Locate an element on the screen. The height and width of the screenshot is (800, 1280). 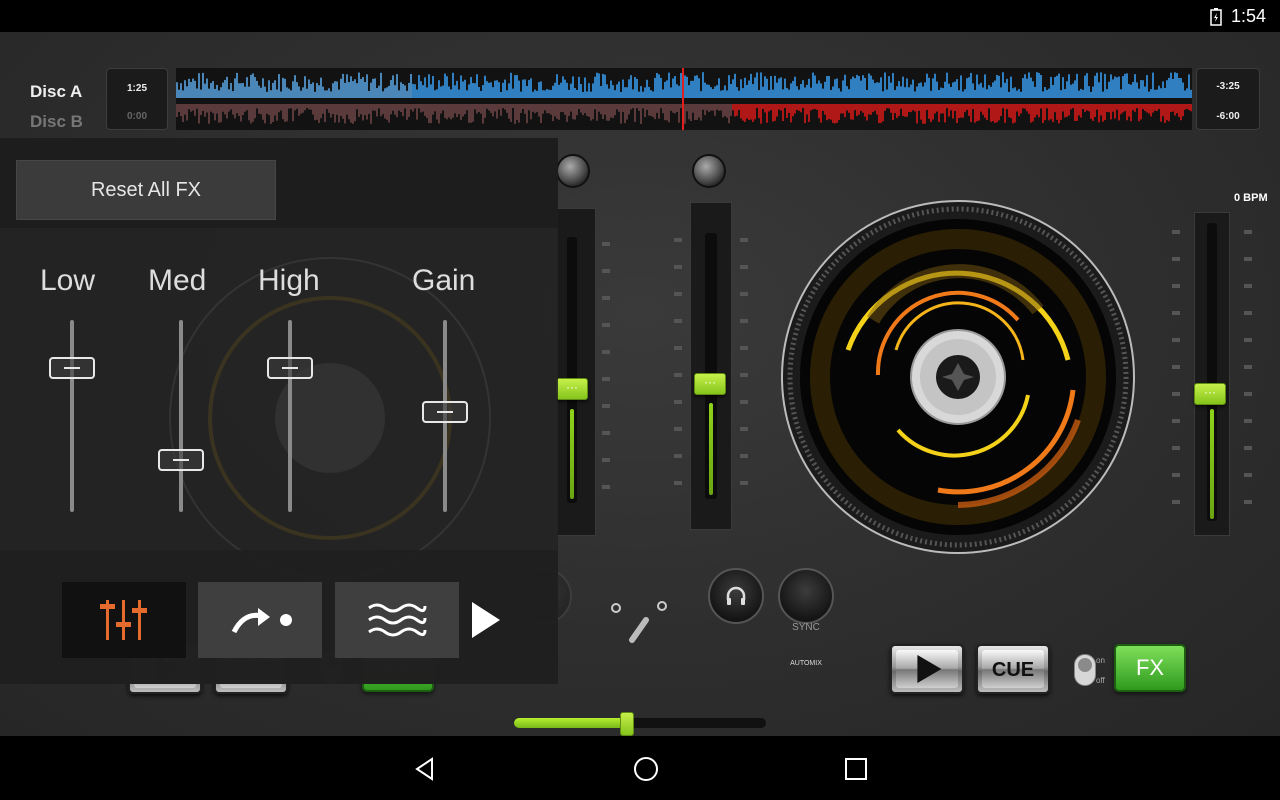
deck-b-pitch-slider is located at coordinates (1212, 374).